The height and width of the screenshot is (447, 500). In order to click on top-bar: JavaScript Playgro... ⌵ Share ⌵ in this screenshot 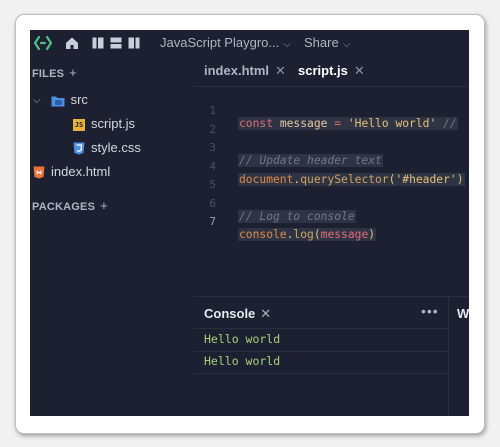, I will do `click(249, 43)`.